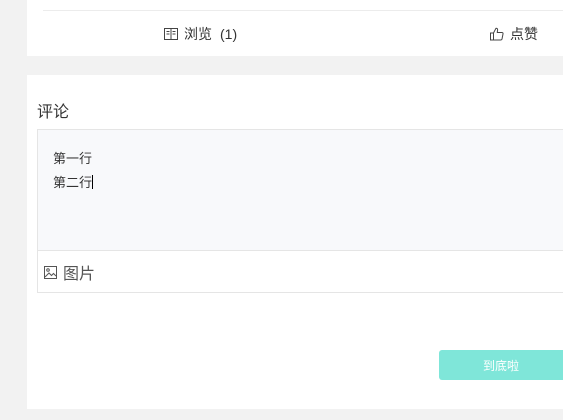 The image size is (563, 420). I want to click on comment-line: 第二行, so click(73, 182).